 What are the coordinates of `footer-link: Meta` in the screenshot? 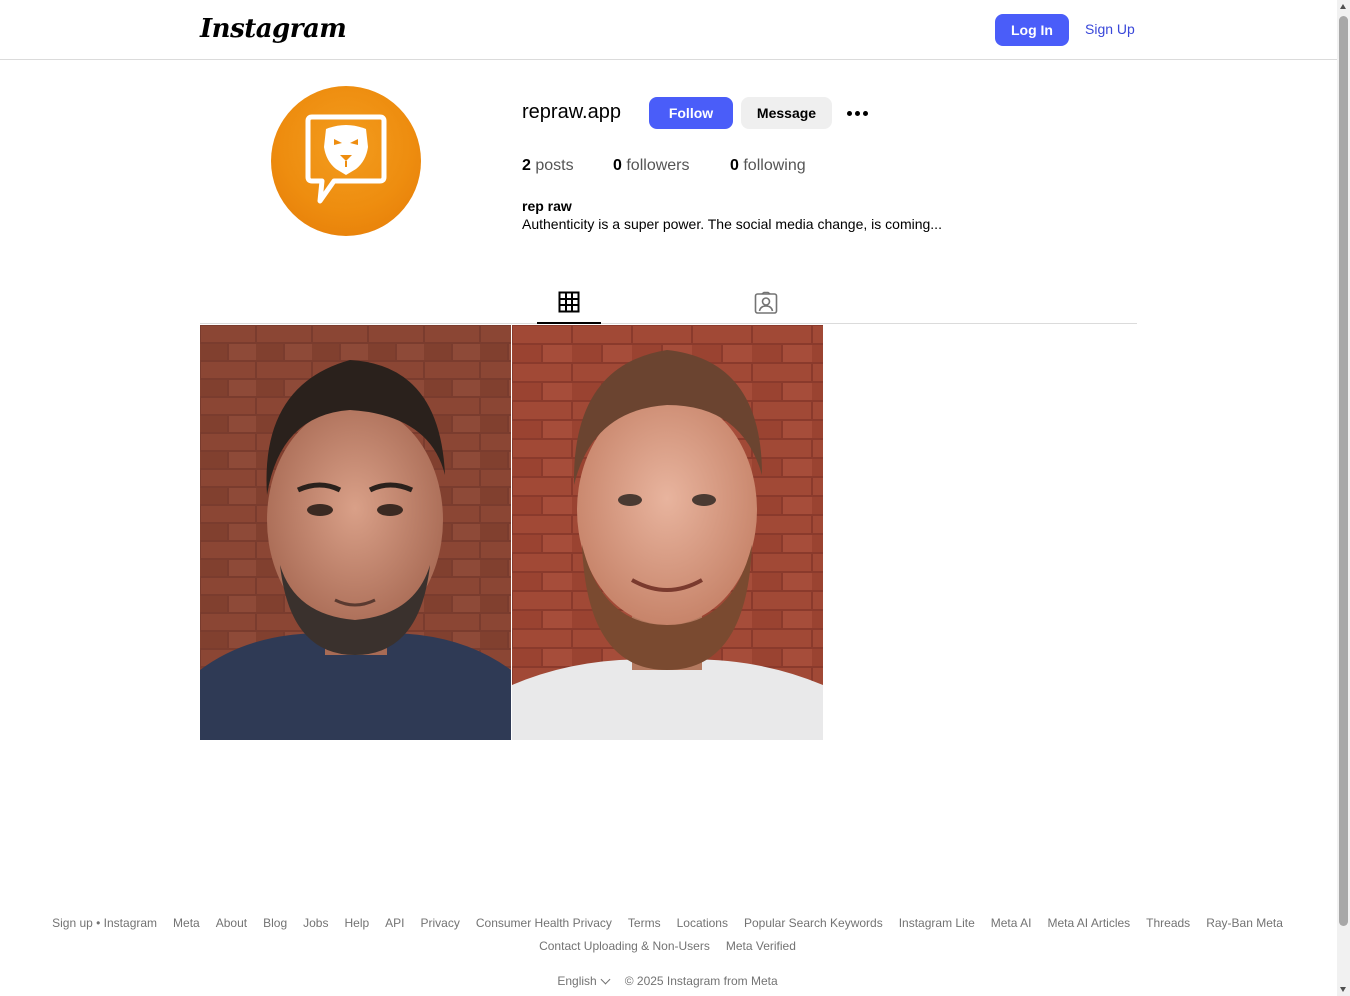 It's located at (186, 923).